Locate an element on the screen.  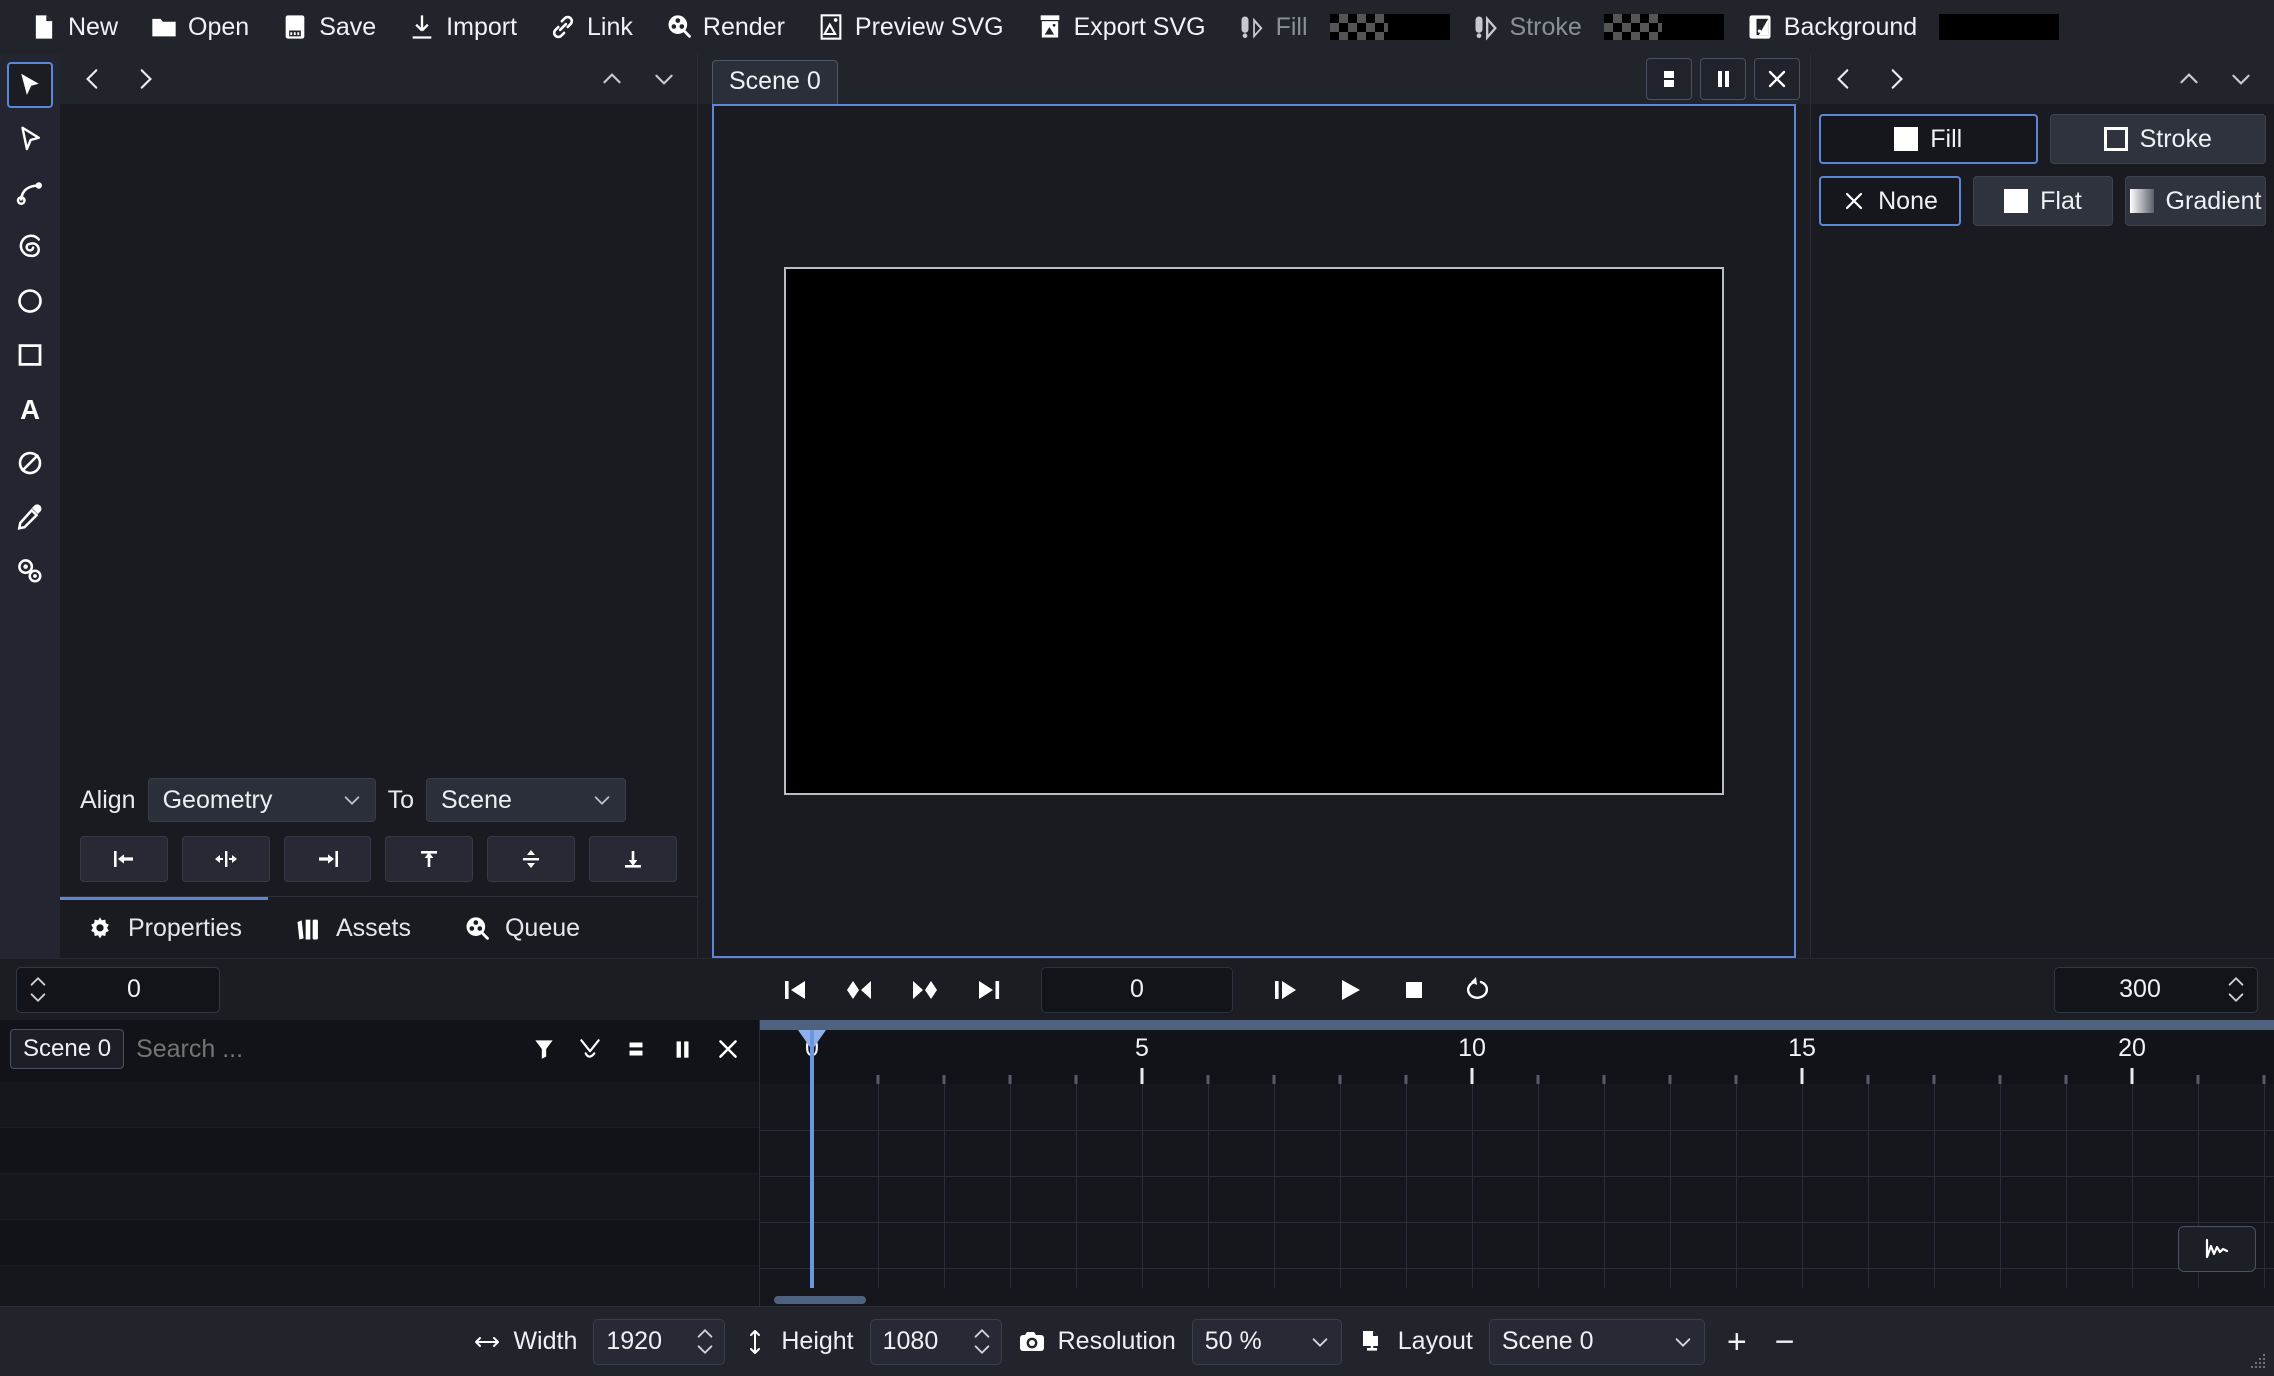
align-top-button is located at coordinates (429, 859).